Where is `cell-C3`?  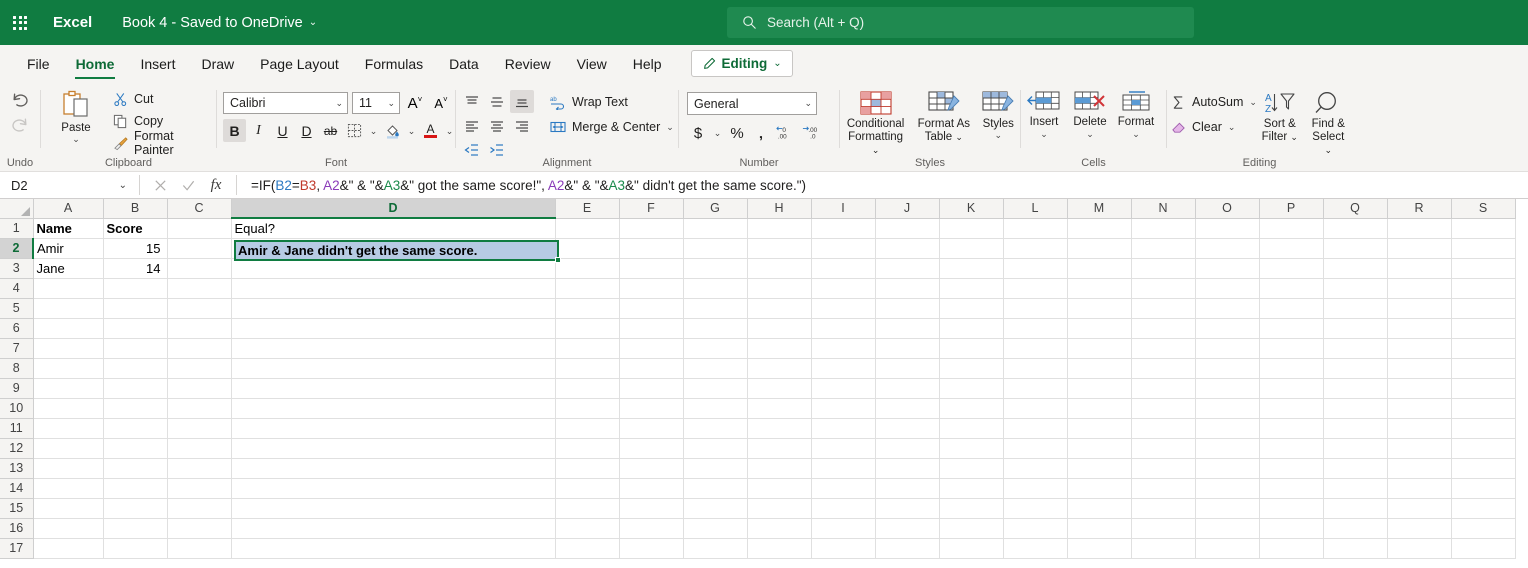 cell-C3 is located at coordinates (199, 268).